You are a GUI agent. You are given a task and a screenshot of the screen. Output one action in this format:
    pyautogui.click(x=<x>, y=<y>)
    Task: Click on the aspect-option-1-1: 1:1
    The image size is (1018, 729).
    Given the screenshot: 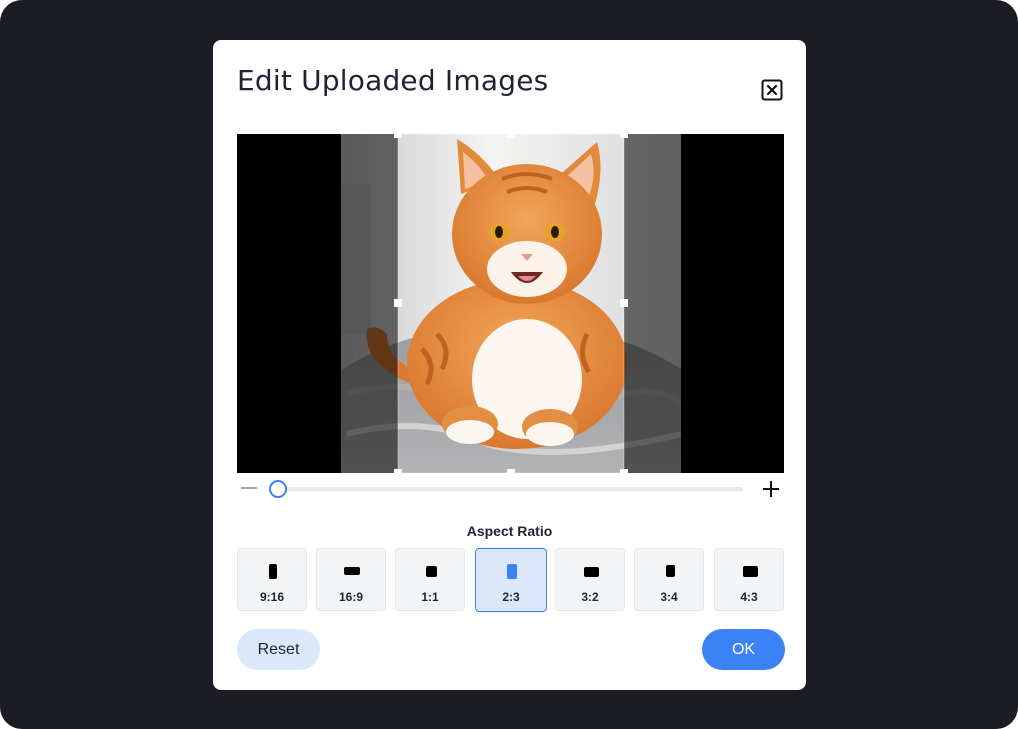 What is the action you would take?
    pyautogui.click(x=430, y=579)
    